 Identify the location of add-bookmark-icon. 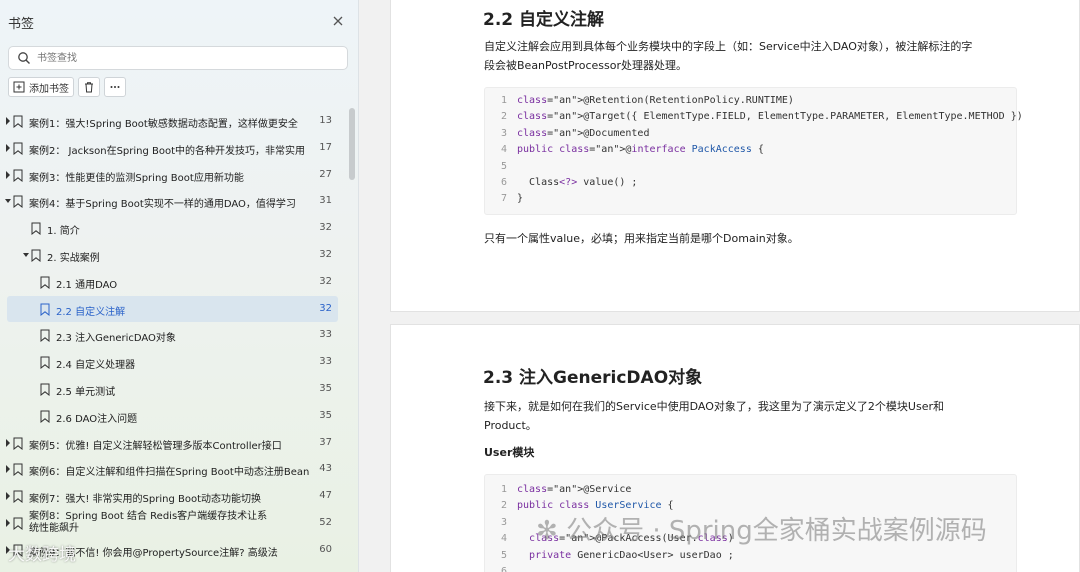
(19, 87).